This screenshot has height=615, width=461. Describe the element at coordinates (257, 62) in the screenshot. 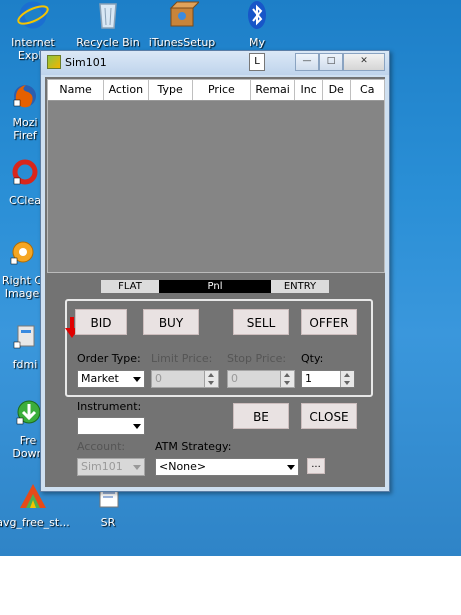

I see `l-button: L` at that location.